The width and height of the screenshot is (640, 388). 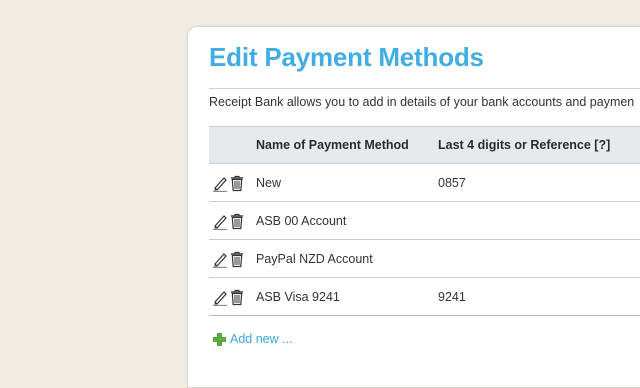 What do you see at coordinates (298, 297) in the screenshot?
I see `payment-method-name: ASB Visa 9241` at bounding box center [298, 297].